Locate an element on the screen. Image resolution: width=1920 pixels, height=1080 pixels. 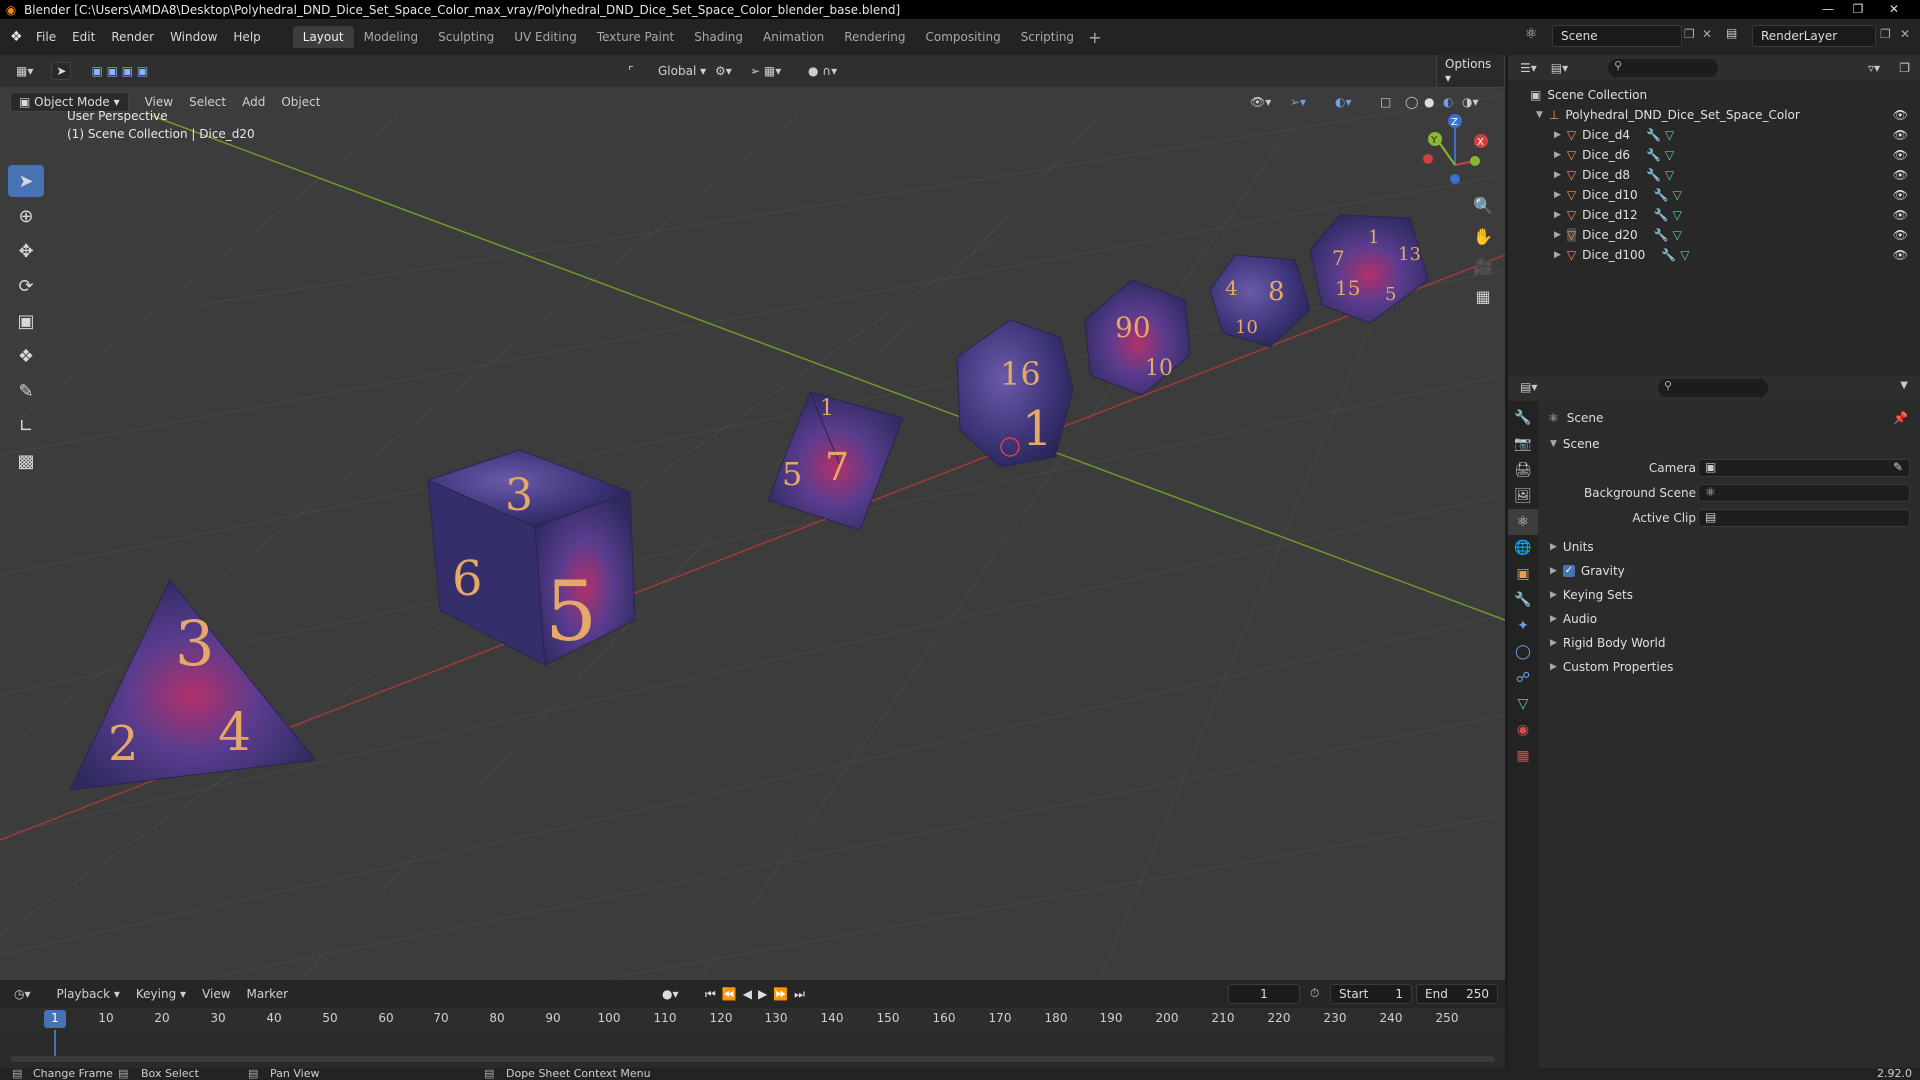
playback-menu: Playback ▾ is located at coordinates (88, 994).